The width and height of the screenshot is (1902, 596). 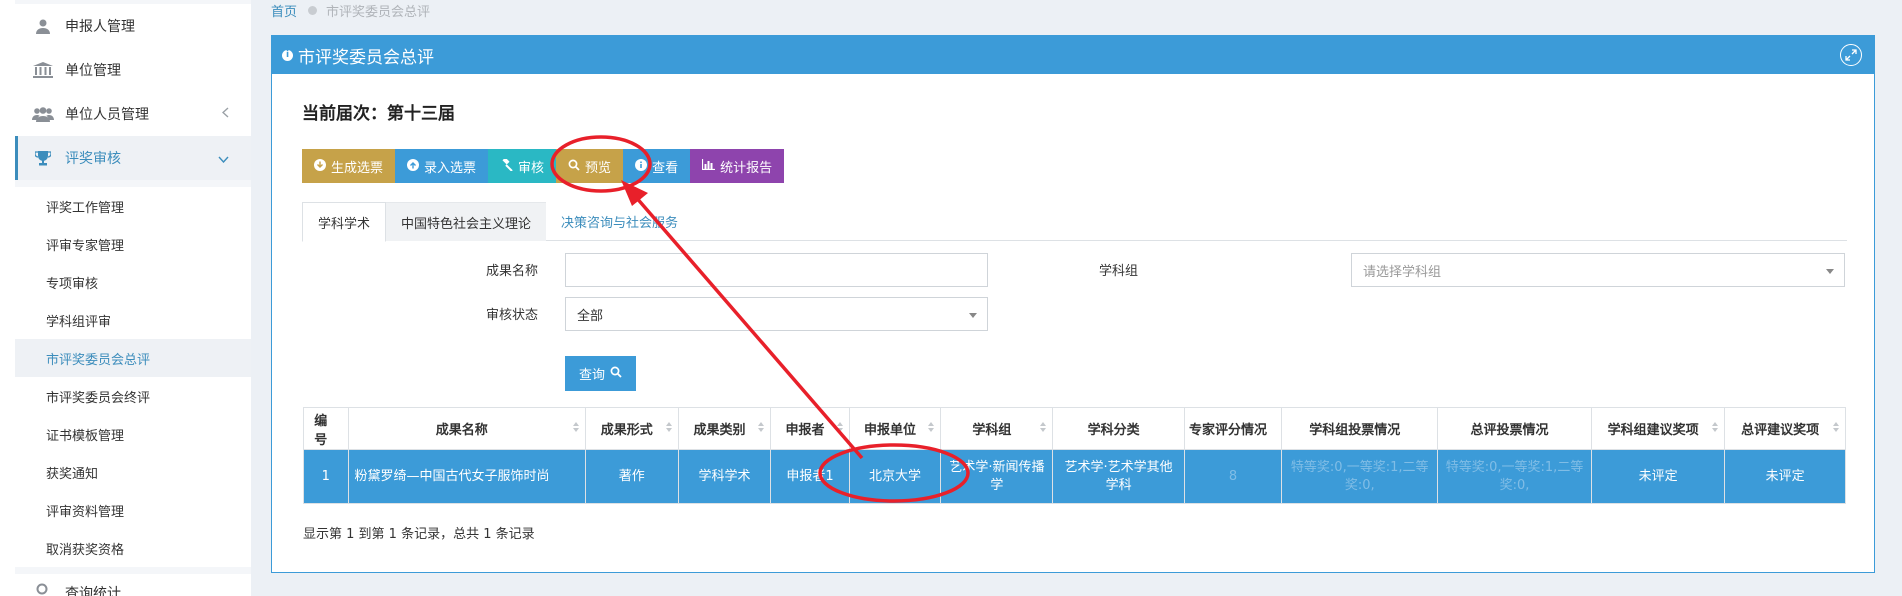 I want to click on sidebar-sub-cancel: 取消获奖资格, so click(x=133, y=548).